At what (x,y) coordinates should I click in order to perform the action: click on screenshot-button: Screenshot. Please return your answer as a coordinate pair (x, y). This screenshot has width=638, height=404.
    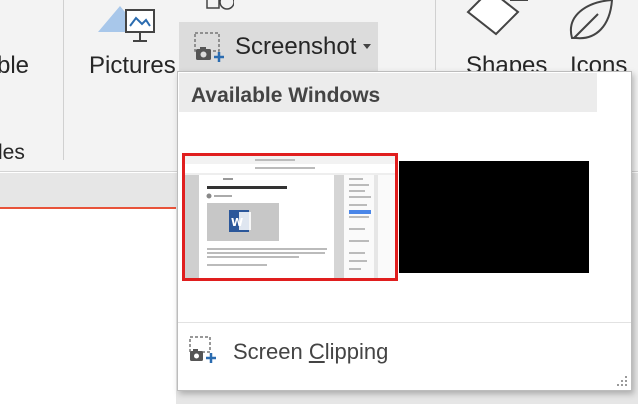
    Looking at the image, I should click on (278, 47).